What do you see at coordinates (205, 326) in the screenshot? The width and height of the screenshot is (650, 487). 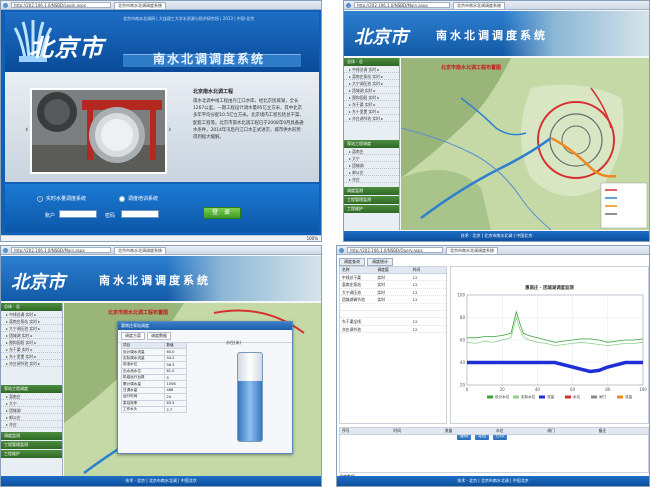 I see `dialog-title: 惠南庄泵站调度` at bounding box center [205, 326].